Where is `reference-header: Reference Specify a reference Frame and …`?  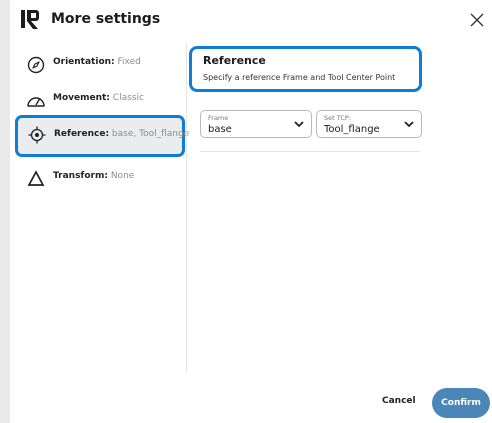
reference-header: Reference Specify a reference Frame and … is located at coordinates (305, 69).